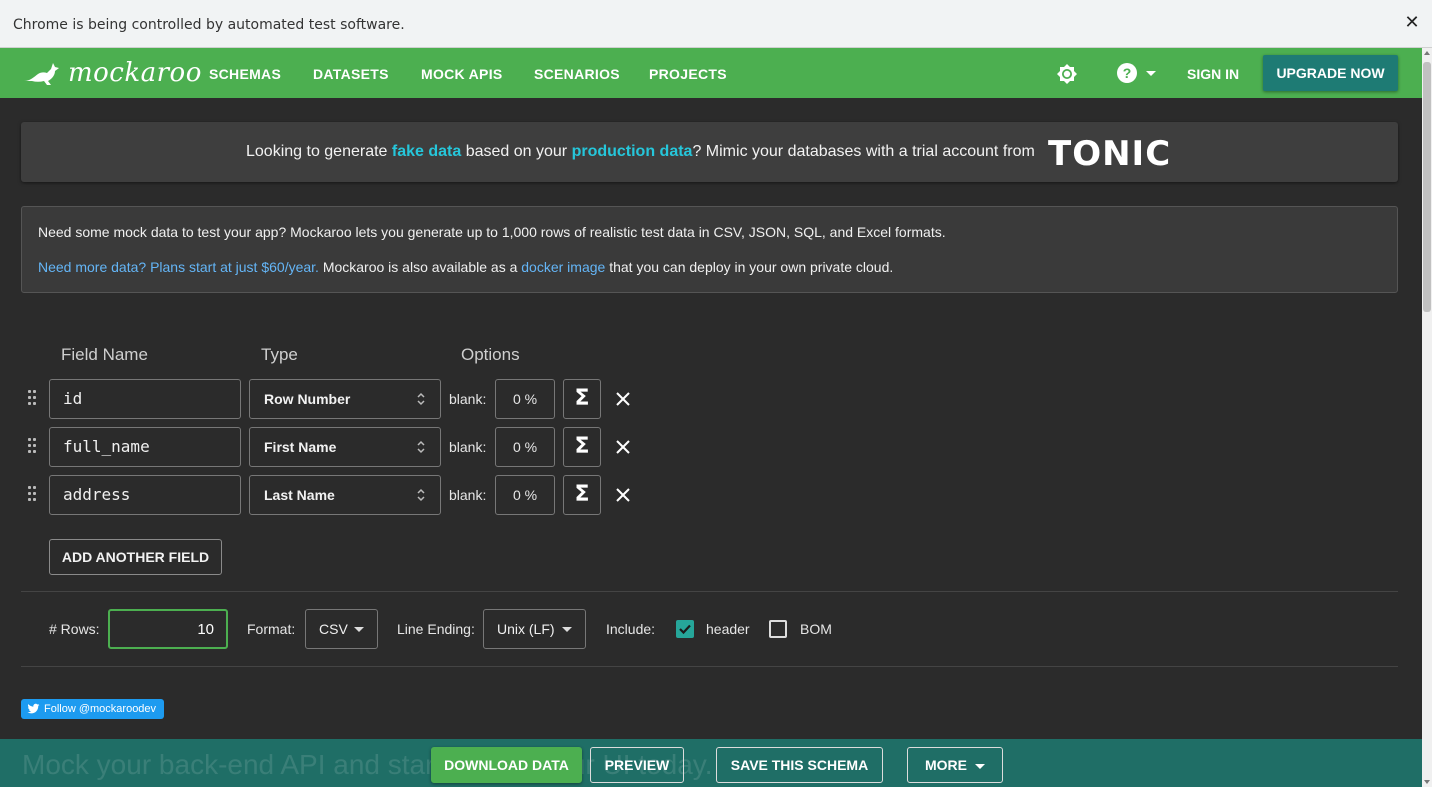  I want to click on logo-text: mockaroo, so click(135, 73).